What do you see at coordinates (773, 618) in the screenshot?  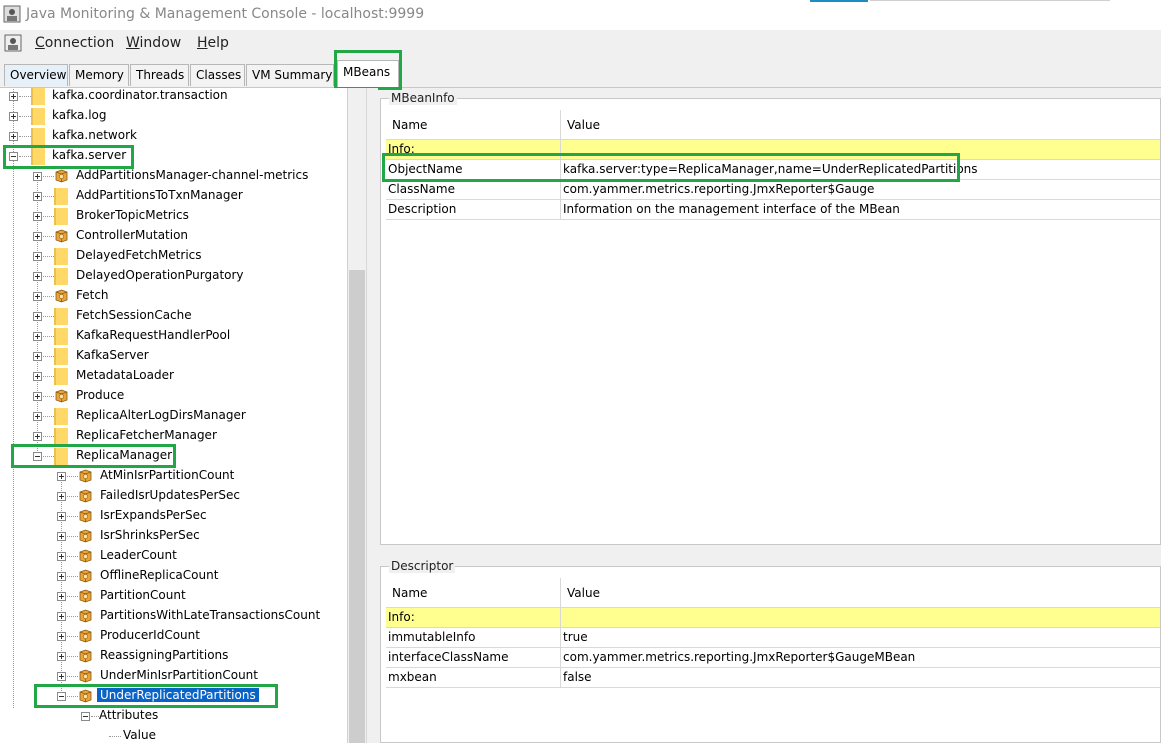 I see `descriptor-row: Info:` at bounding box center [773, 618].